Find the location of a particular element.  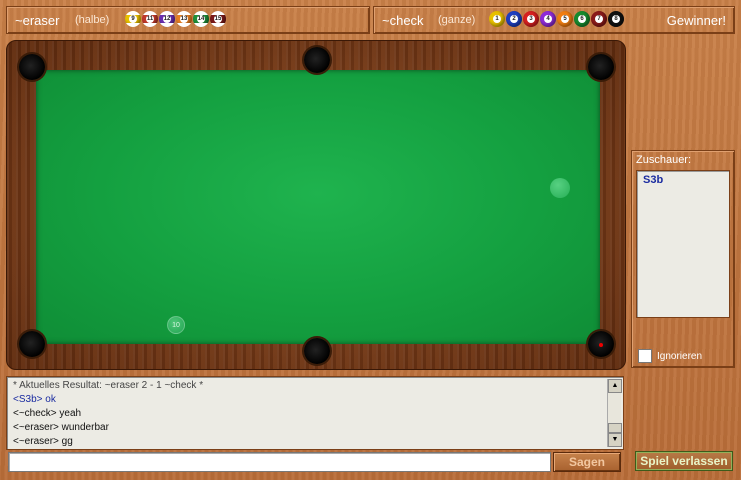

ball-10-label: 10 is located at coordinates (176, 325).